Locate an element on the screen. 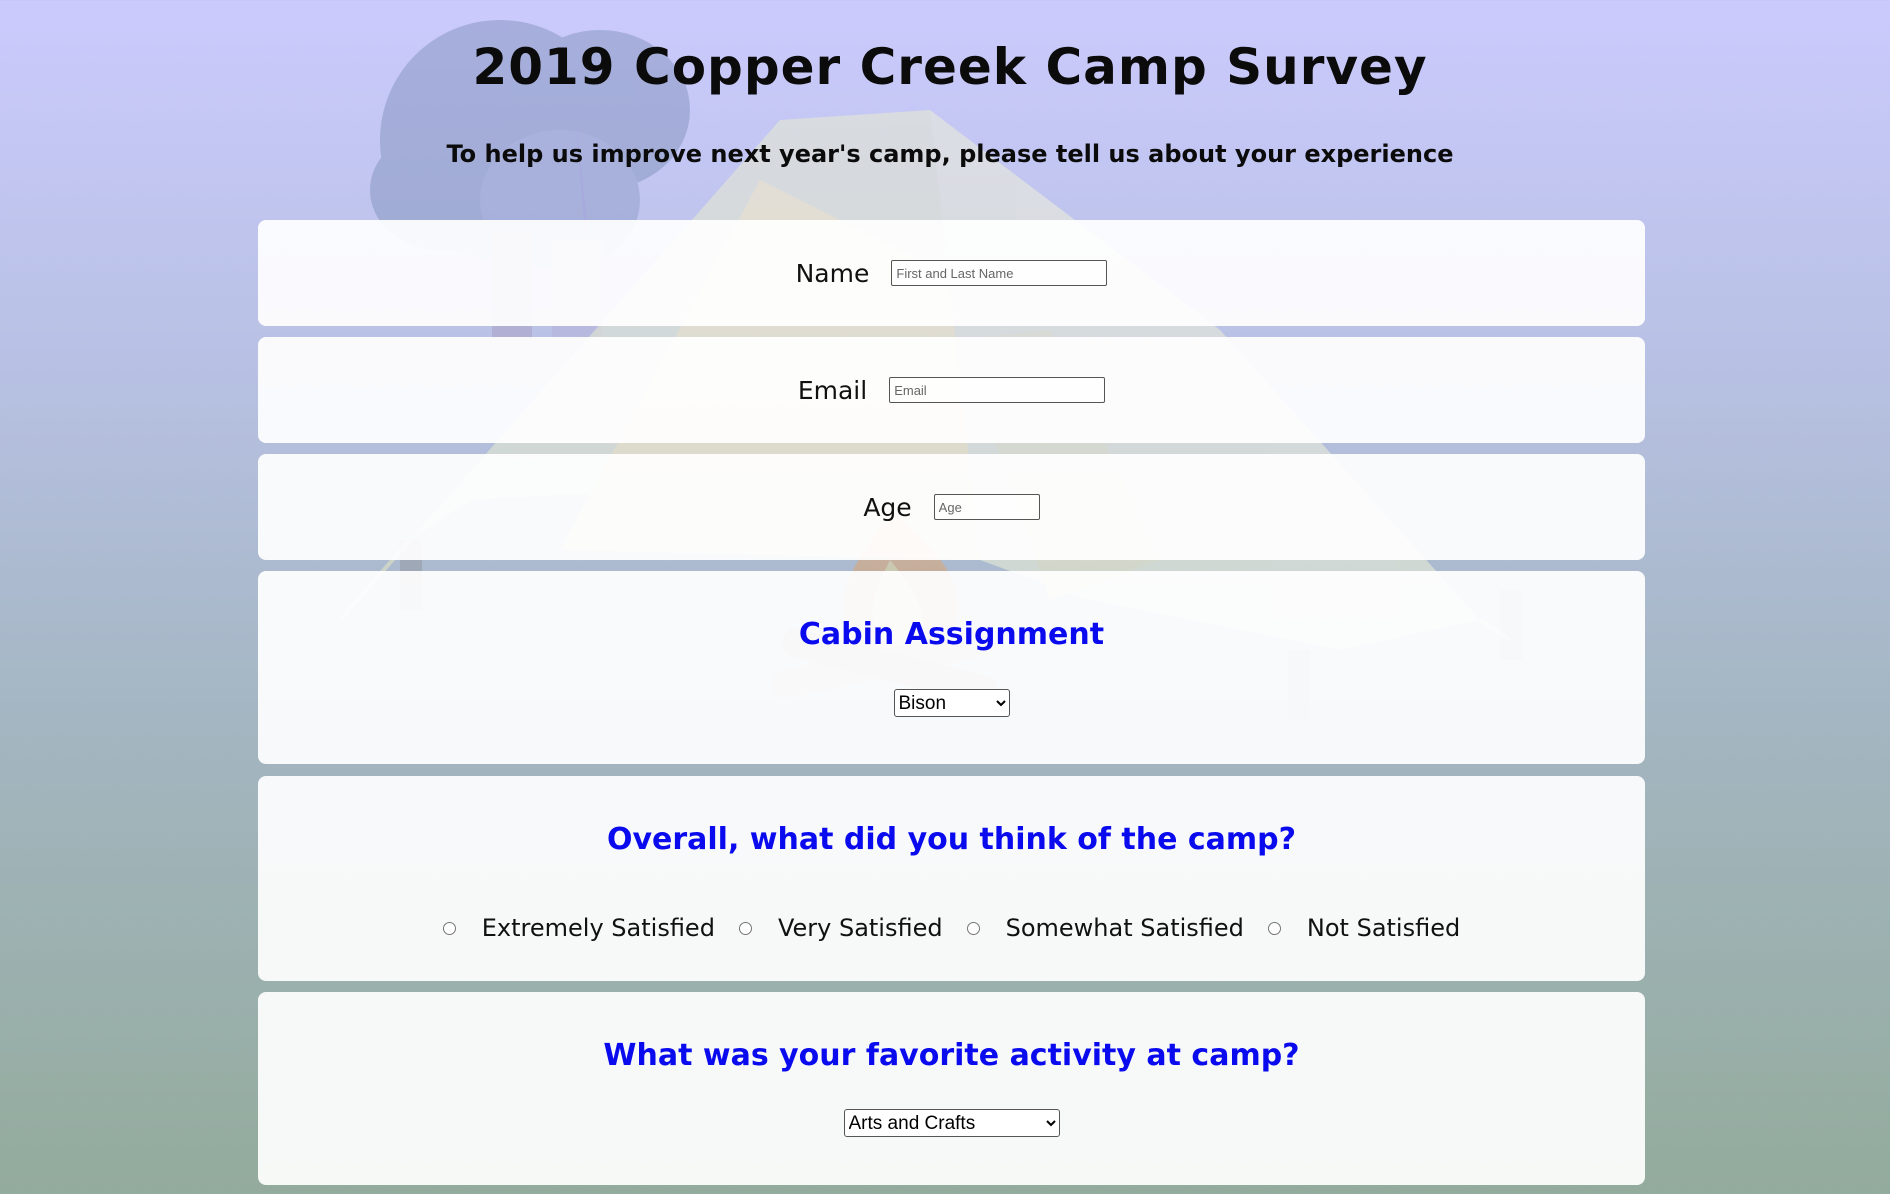 Image resolution: width=1890 pixels, height=1194 pixels. age-input is located at coordinates (986, 507).